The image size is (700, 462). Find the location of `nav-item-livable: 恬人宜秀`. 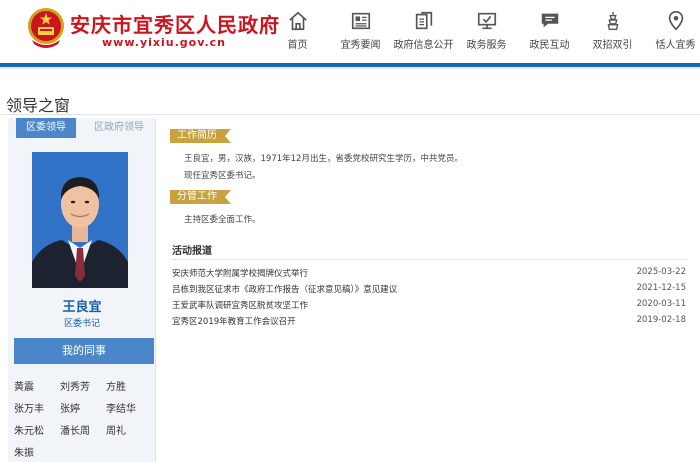

nav-item-livable: 恬人宜秀 is located at coordinates (672, 29).